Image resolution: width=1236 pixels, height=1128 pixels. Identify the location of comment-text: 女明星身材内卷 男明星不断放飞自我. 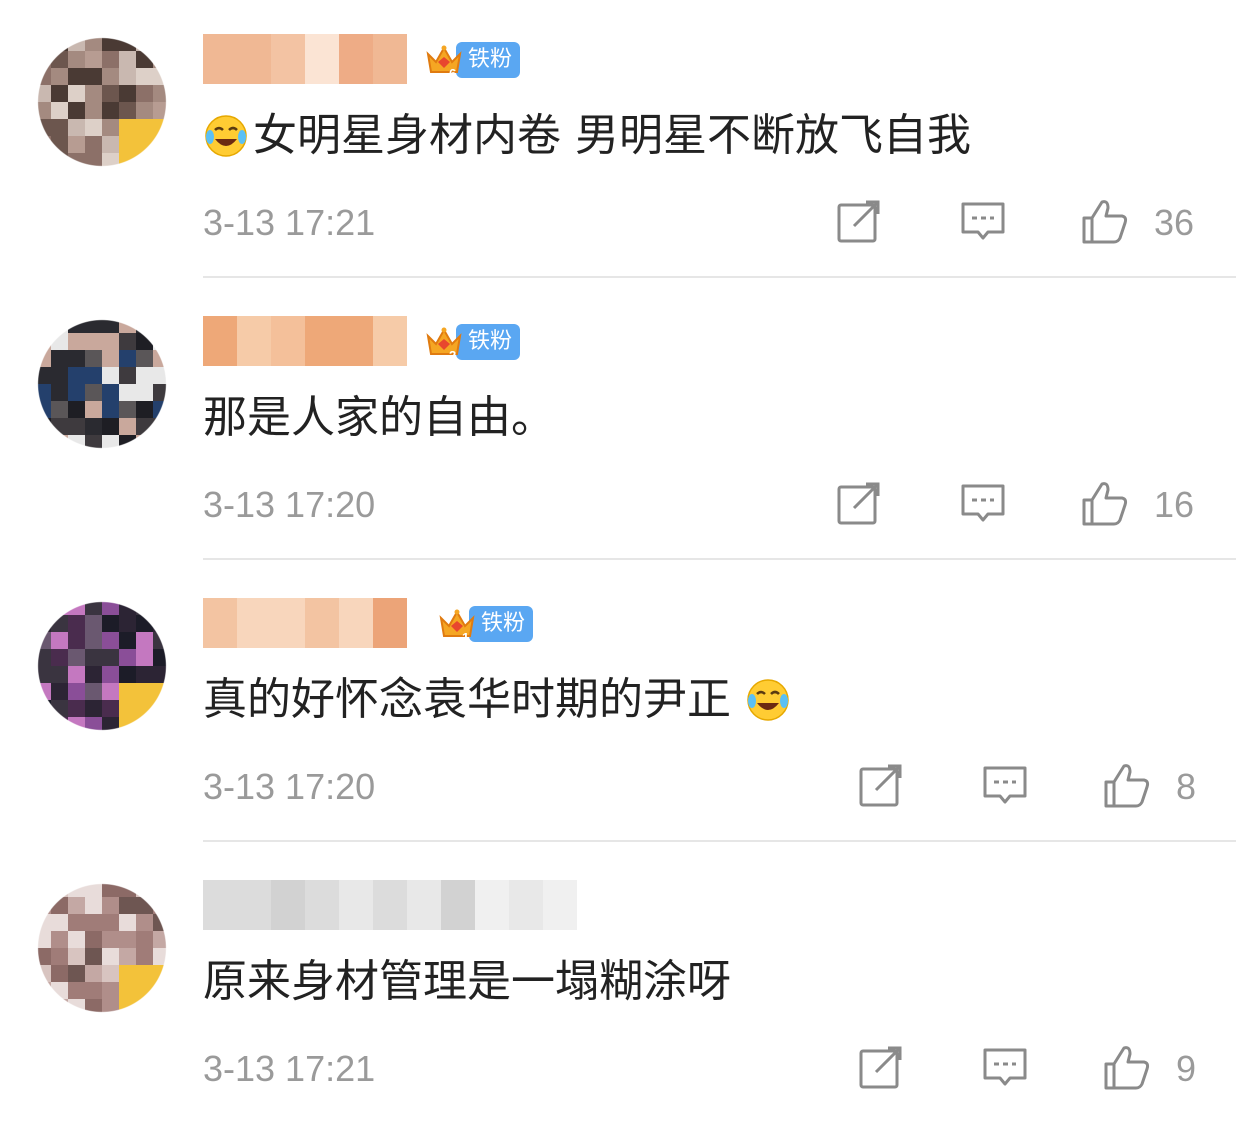
(587, 136).